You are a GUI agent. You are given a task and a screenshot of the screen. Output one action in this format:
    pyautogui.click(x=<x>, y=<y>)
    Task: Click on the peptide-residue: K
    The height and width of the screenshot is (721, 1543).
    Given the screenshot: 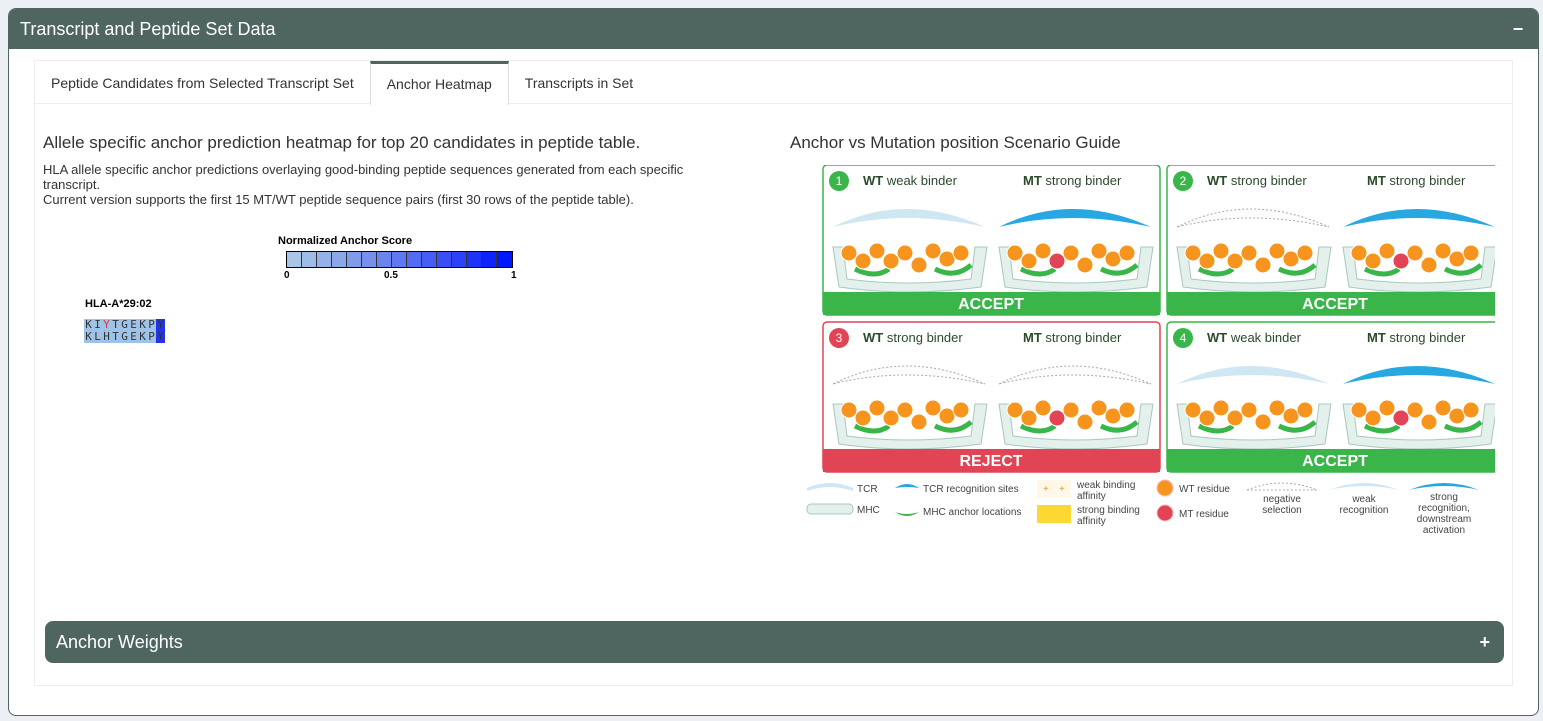 What is the action you would take?
    pyautogui.click(x=142, y=336)
    